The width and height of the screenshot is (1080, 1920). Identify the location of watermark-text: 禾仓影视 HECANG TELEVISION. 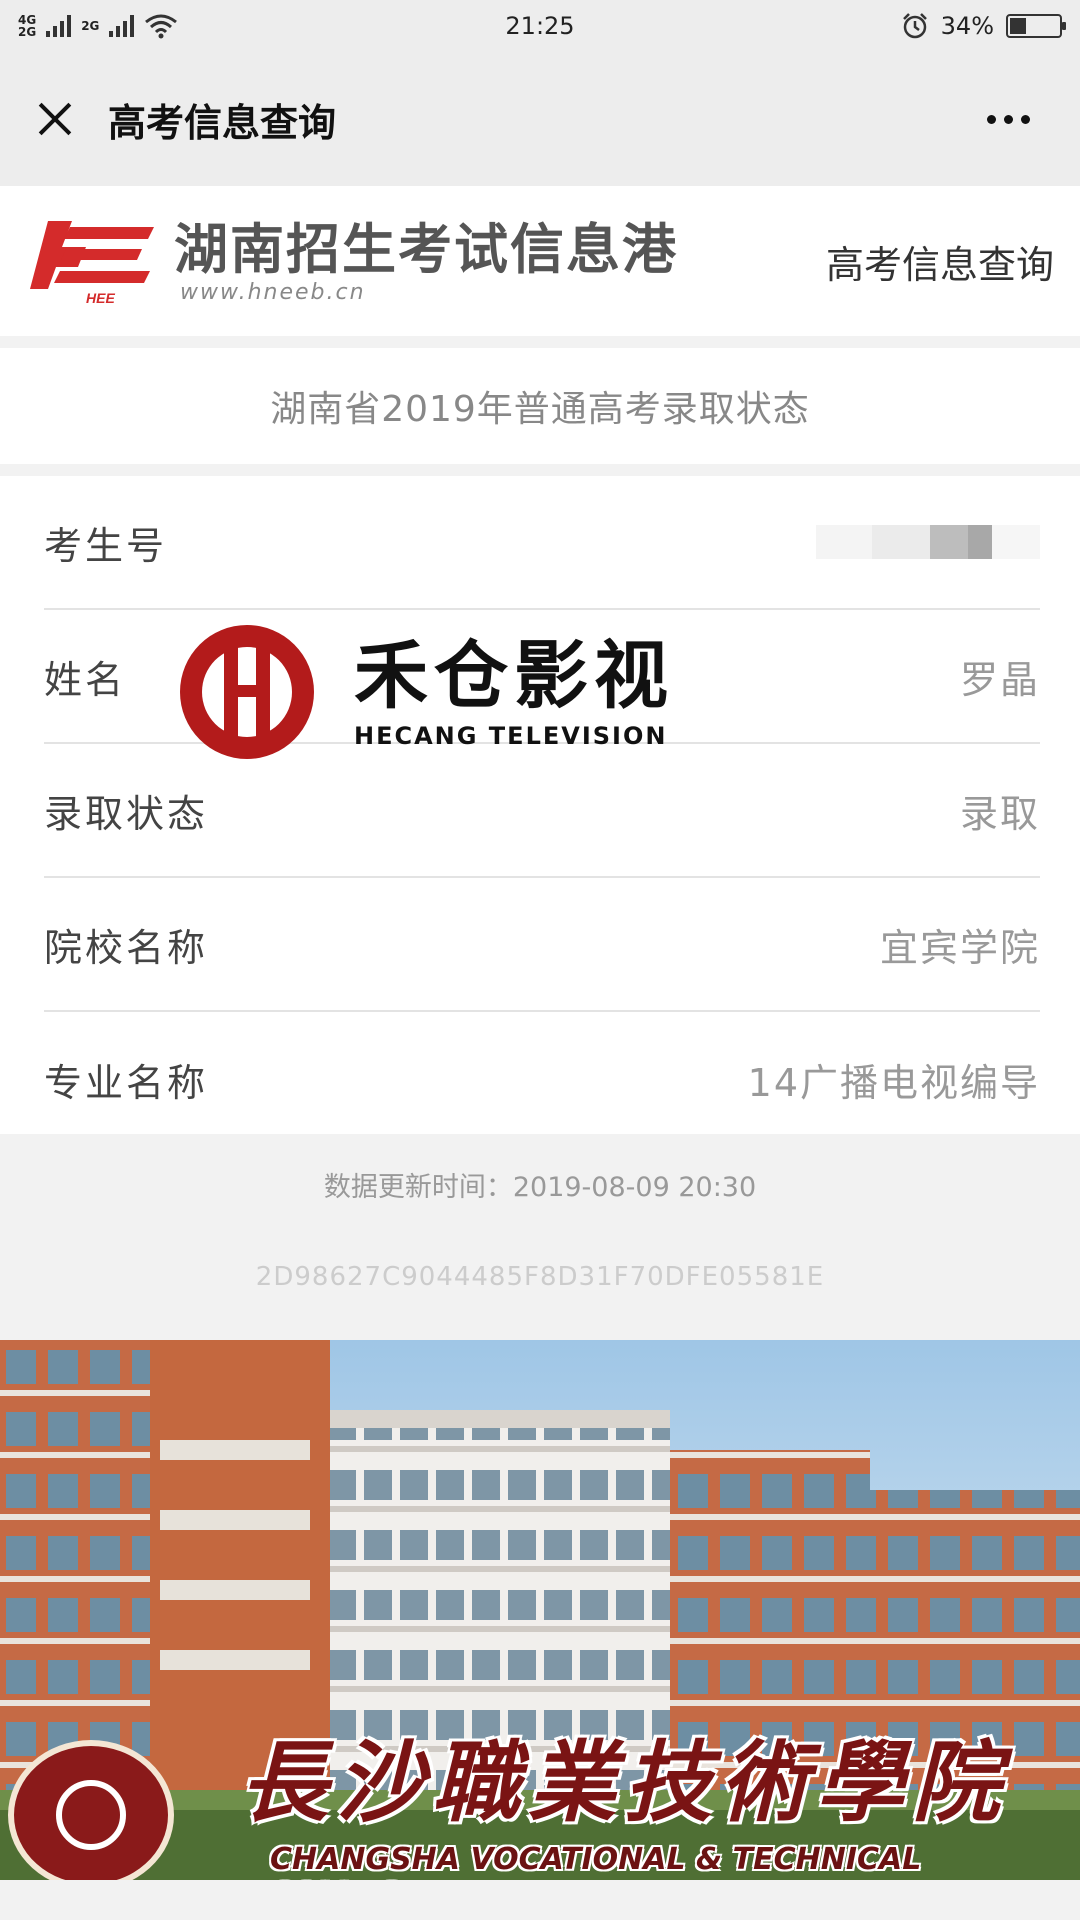
(514, 692).